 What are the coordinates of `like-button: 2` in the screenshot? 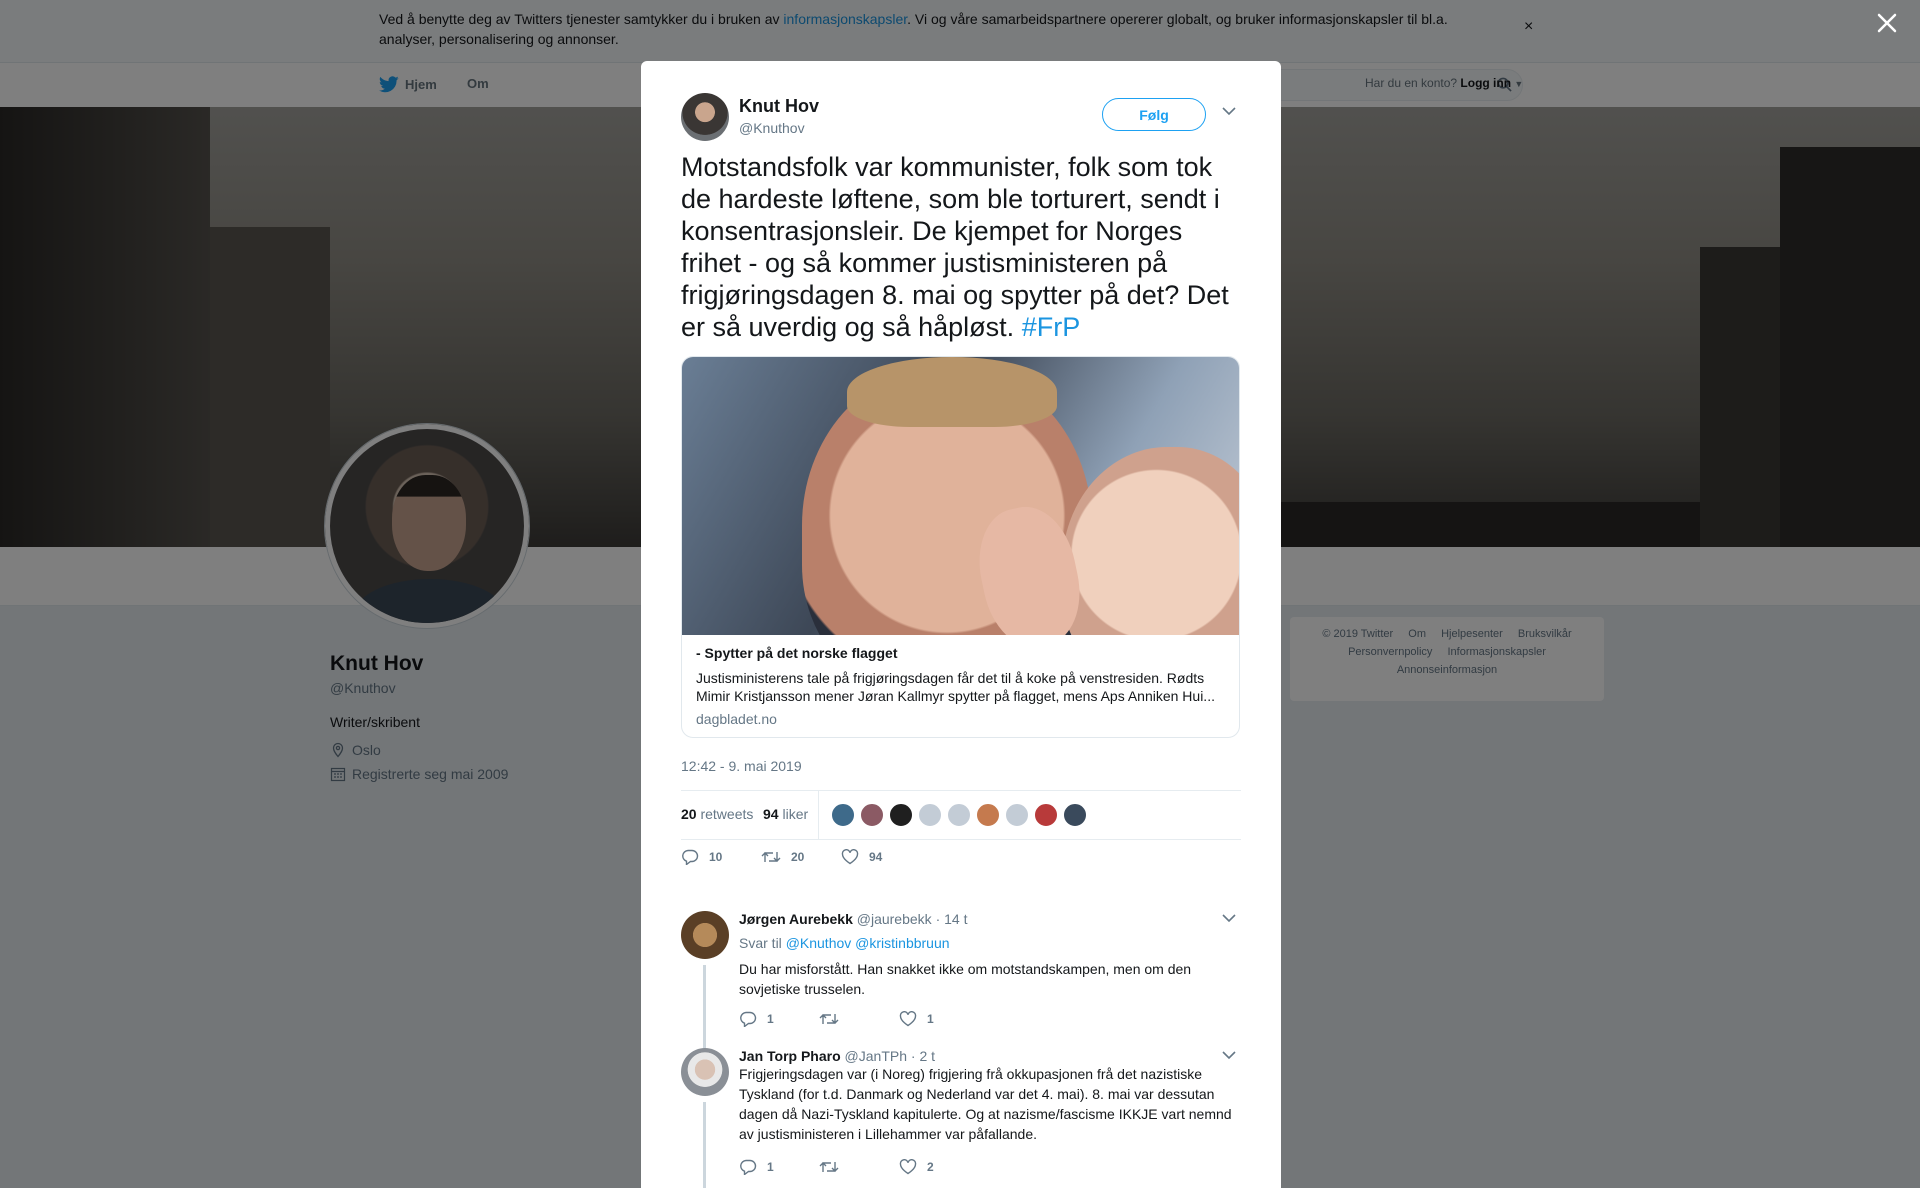 It's located at (939, 1167).